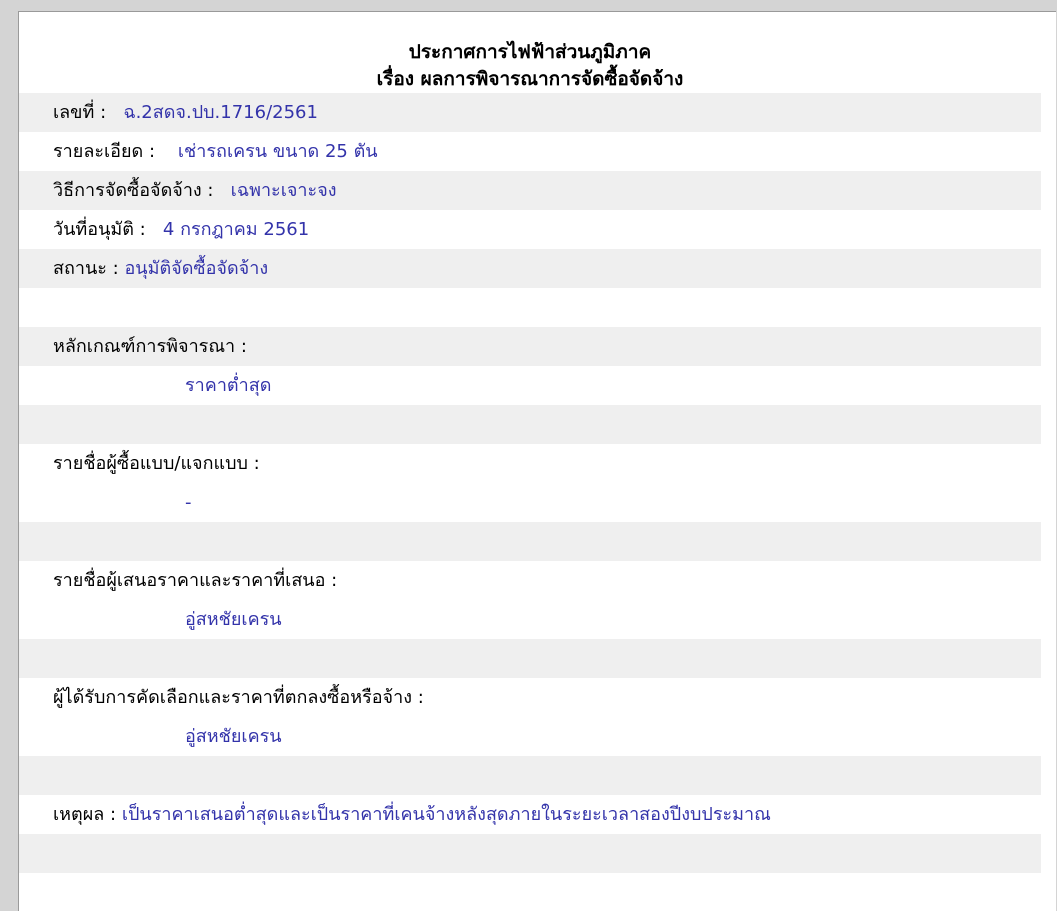 The width and height of the screenshot is (1057, 911). I want to click on approval-date-value: 4 กรกฎาคม 2561, so click(236, 229).